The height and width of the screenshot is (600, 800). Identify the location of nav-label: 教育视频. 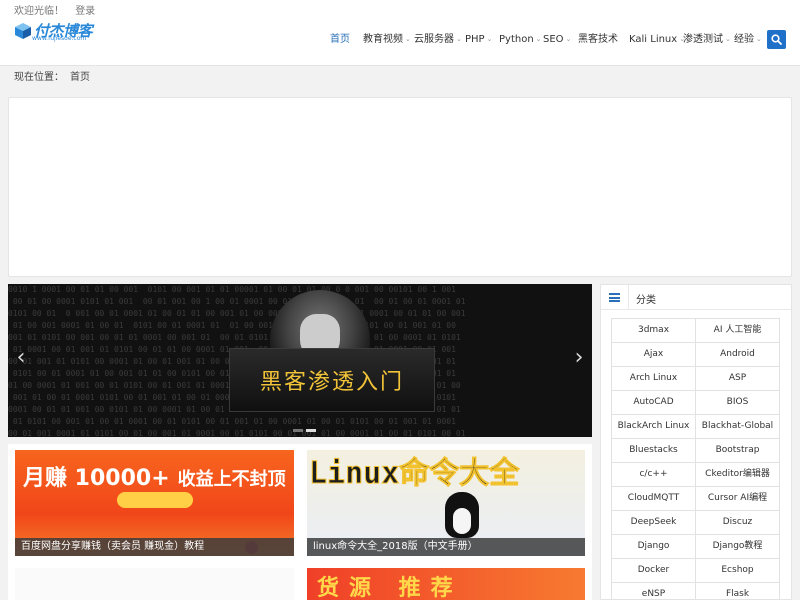
(383, 39).